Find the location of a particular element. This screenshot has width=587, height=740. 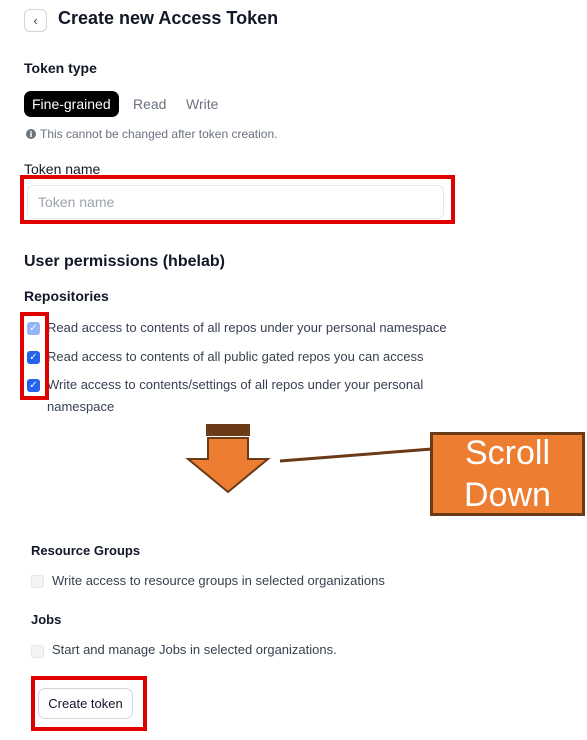

checkbox-jobs-manage is located at coordinates (37, 651).